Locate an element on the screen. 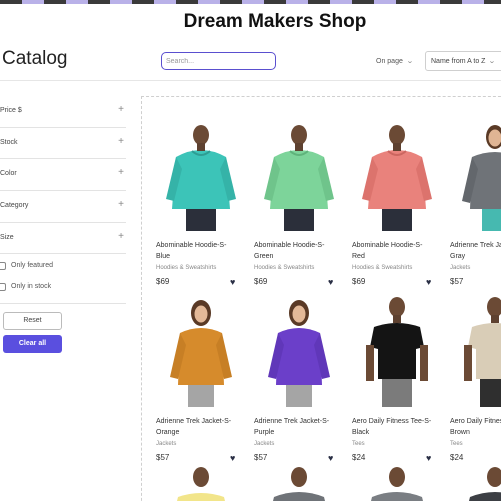  header-divider is located at coordinates (250, 80).